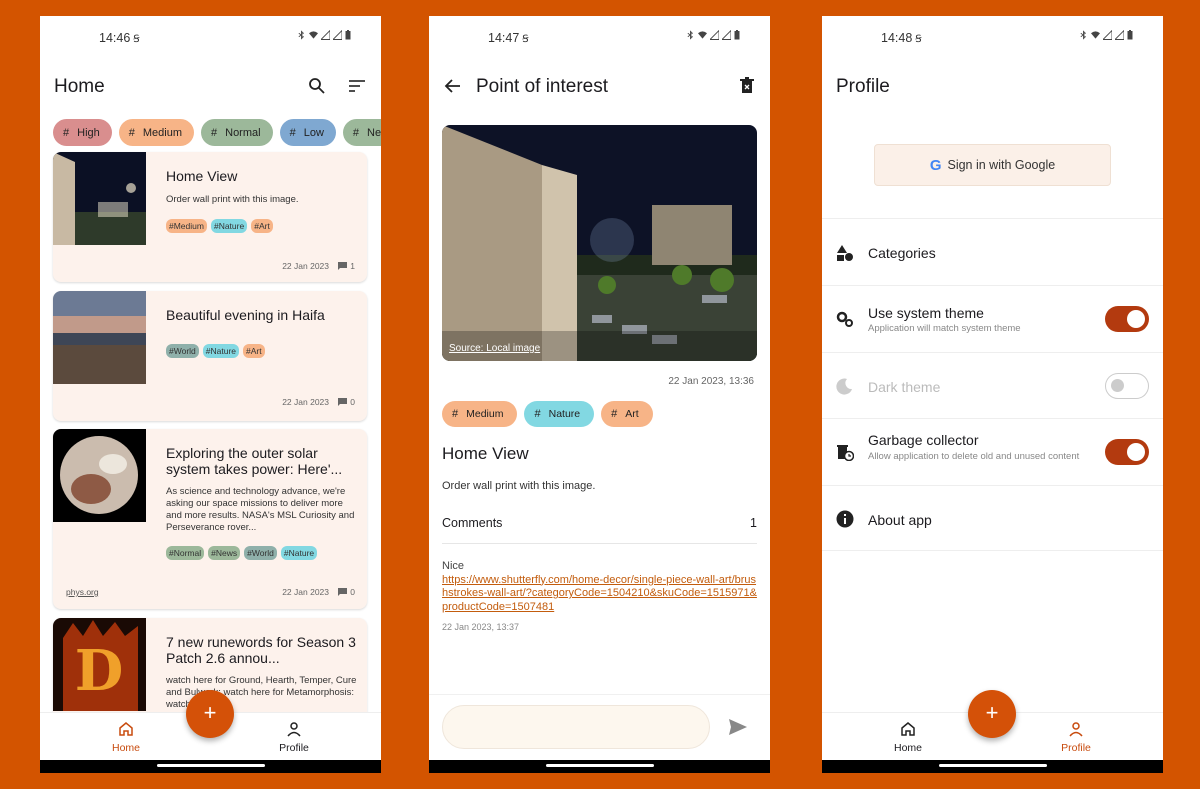  I want to click on about-label: About app, so click(900, 520).